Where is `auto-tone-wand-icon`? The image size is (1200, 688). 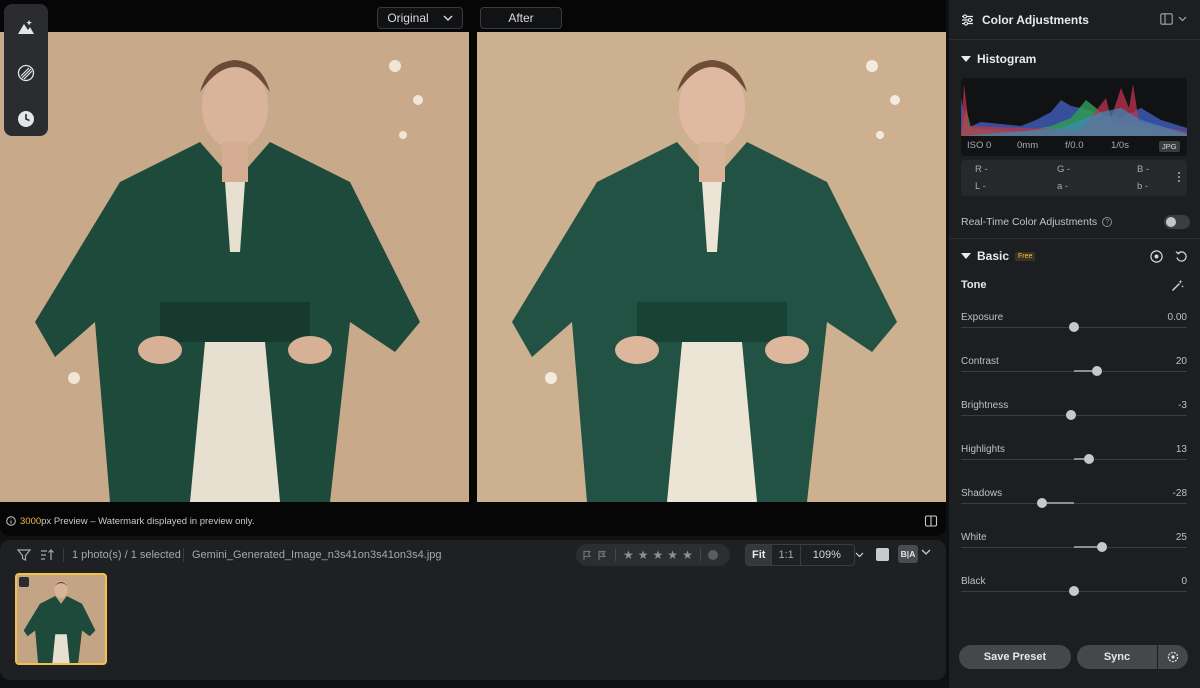
auto-tone-wand-icon is located at coordinates (1177, 285).